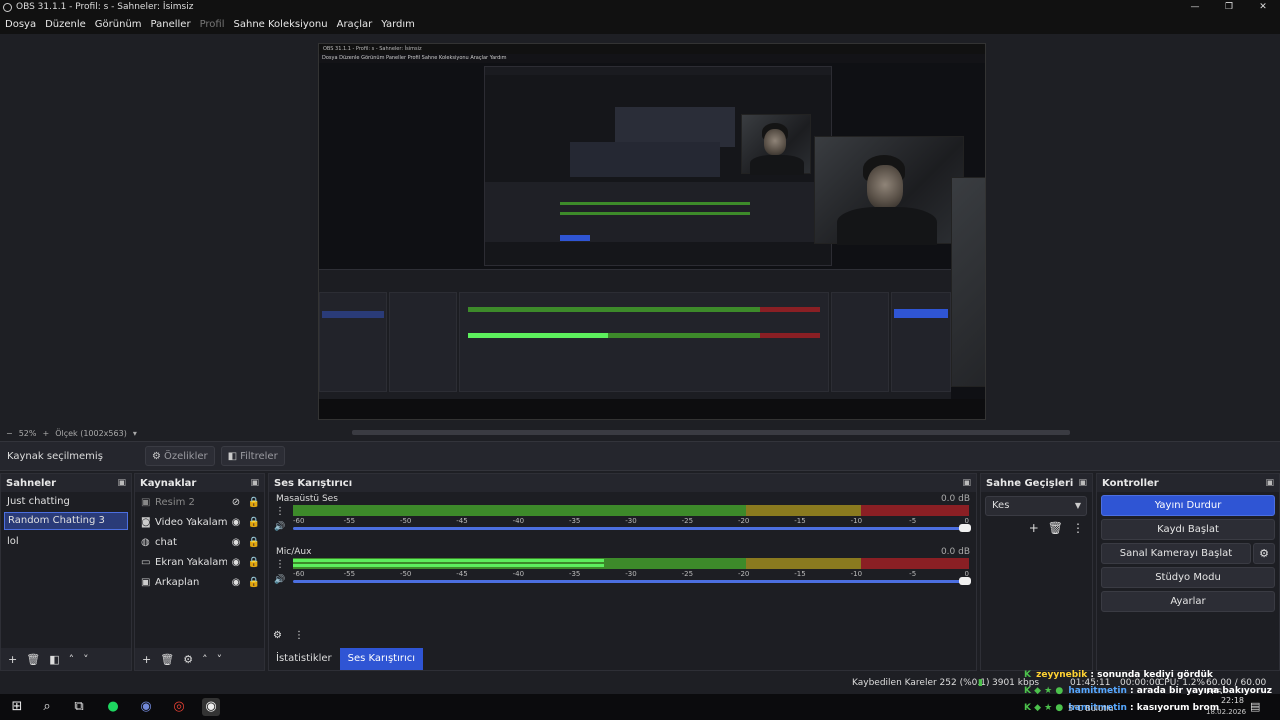 The width and height of the screenshot is (1280, 720). What do you see at coordinates (33, 659) in the screenshot?
I see `remove-scene-icon: 🗑` at bounding box center [33, 659].